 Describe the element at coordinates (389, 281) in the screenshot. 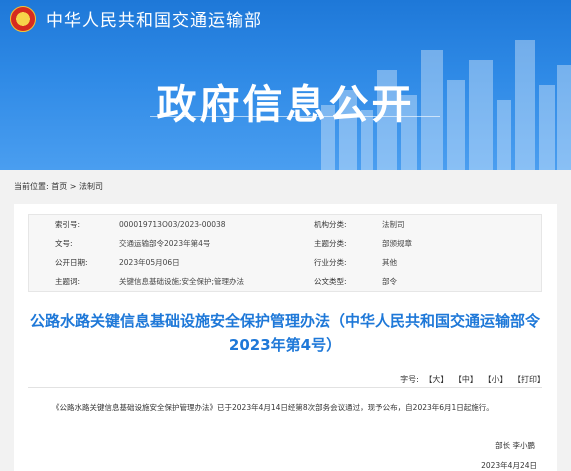

I see `metadata-value: 部令` at that location.